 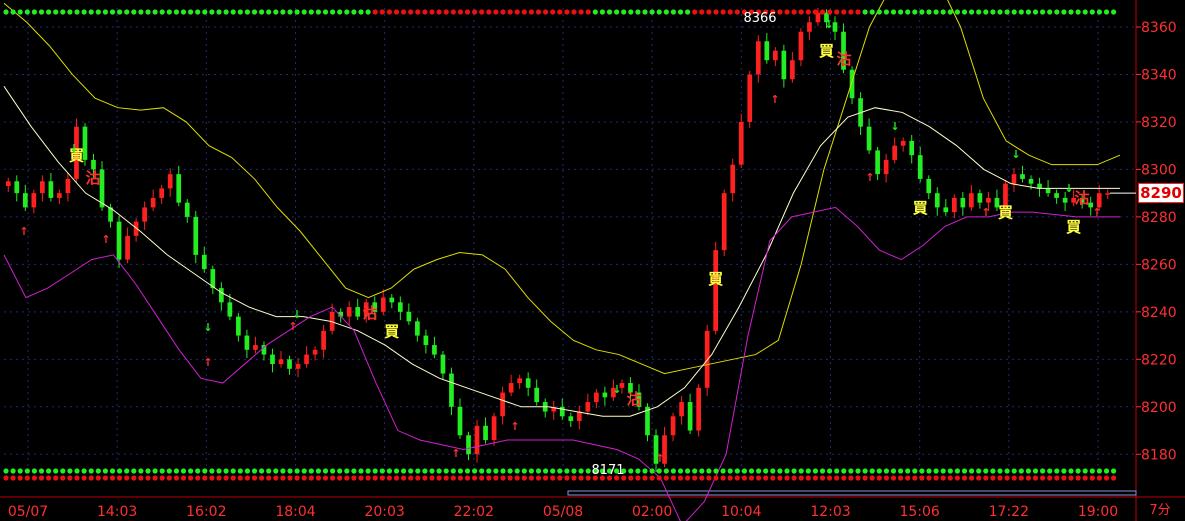 I want to click on down-arrow-marker: ↓, so click(x=616, y=389).